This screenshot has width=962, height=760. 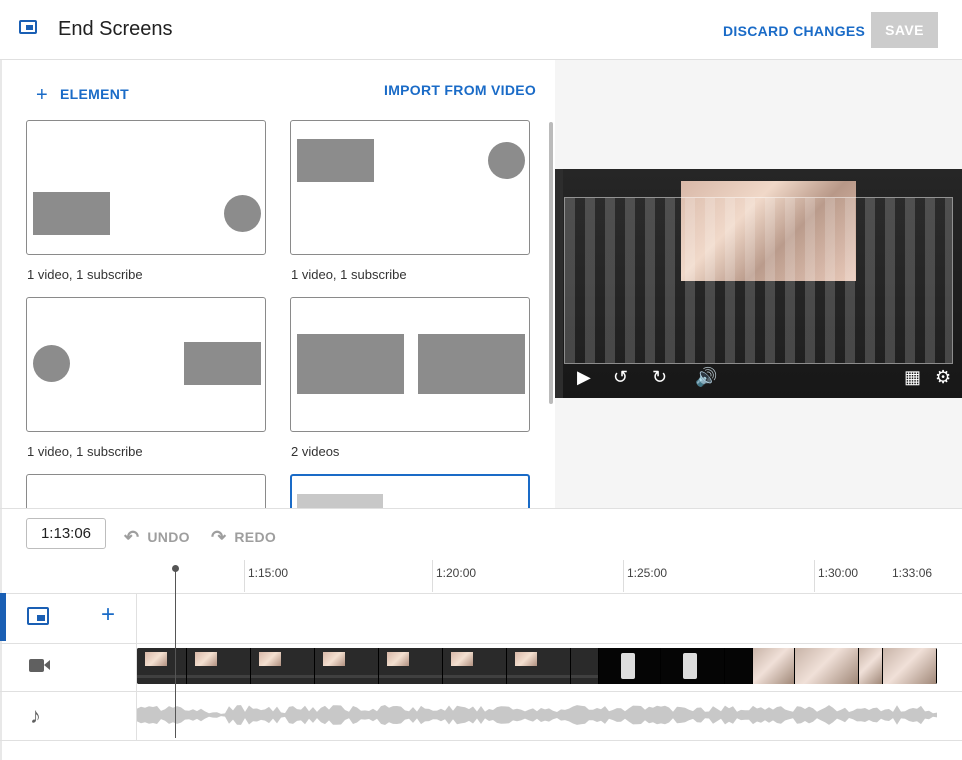 What do you see at coordinates (645, 576) in the screenshot?
I see `ruler-tick: 1:25:00` at bounding box center [645, 576].